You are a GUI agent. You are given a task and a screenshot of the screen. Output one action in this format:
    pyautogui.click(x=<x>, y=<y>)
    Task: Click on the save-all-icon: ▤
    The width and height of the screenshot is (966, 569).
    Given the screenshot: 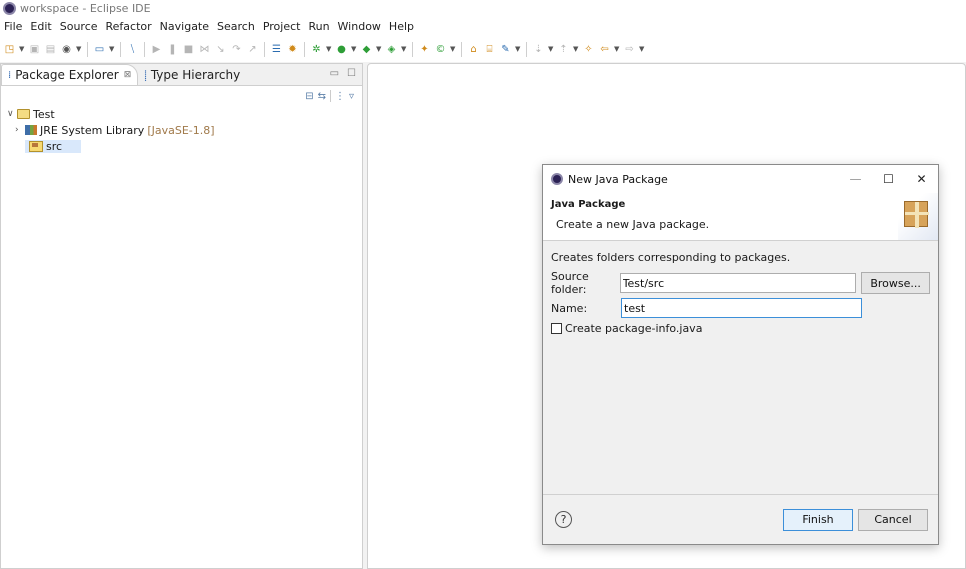 What is the action you would take?
    pyautogui.click(x=50, y=49)
    